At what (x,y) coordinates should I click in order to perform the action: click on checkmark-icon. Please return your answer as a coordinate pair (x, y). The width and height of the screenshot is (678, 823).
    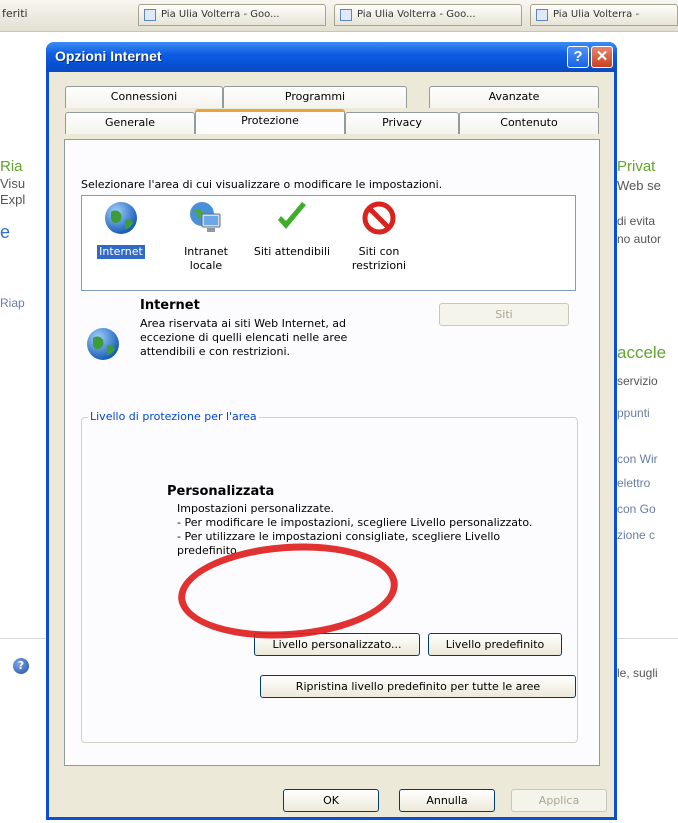
    Looking at the image, I should click on (292, 215).